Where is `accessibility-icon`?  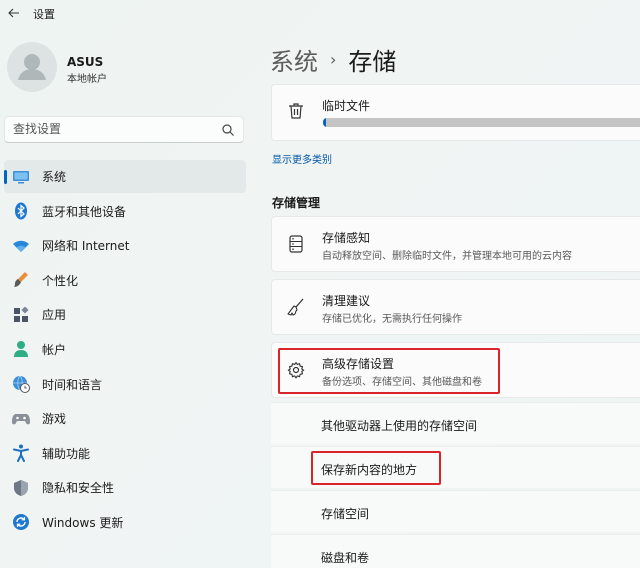 accessibility-icon is located at coordinates (21, 453).